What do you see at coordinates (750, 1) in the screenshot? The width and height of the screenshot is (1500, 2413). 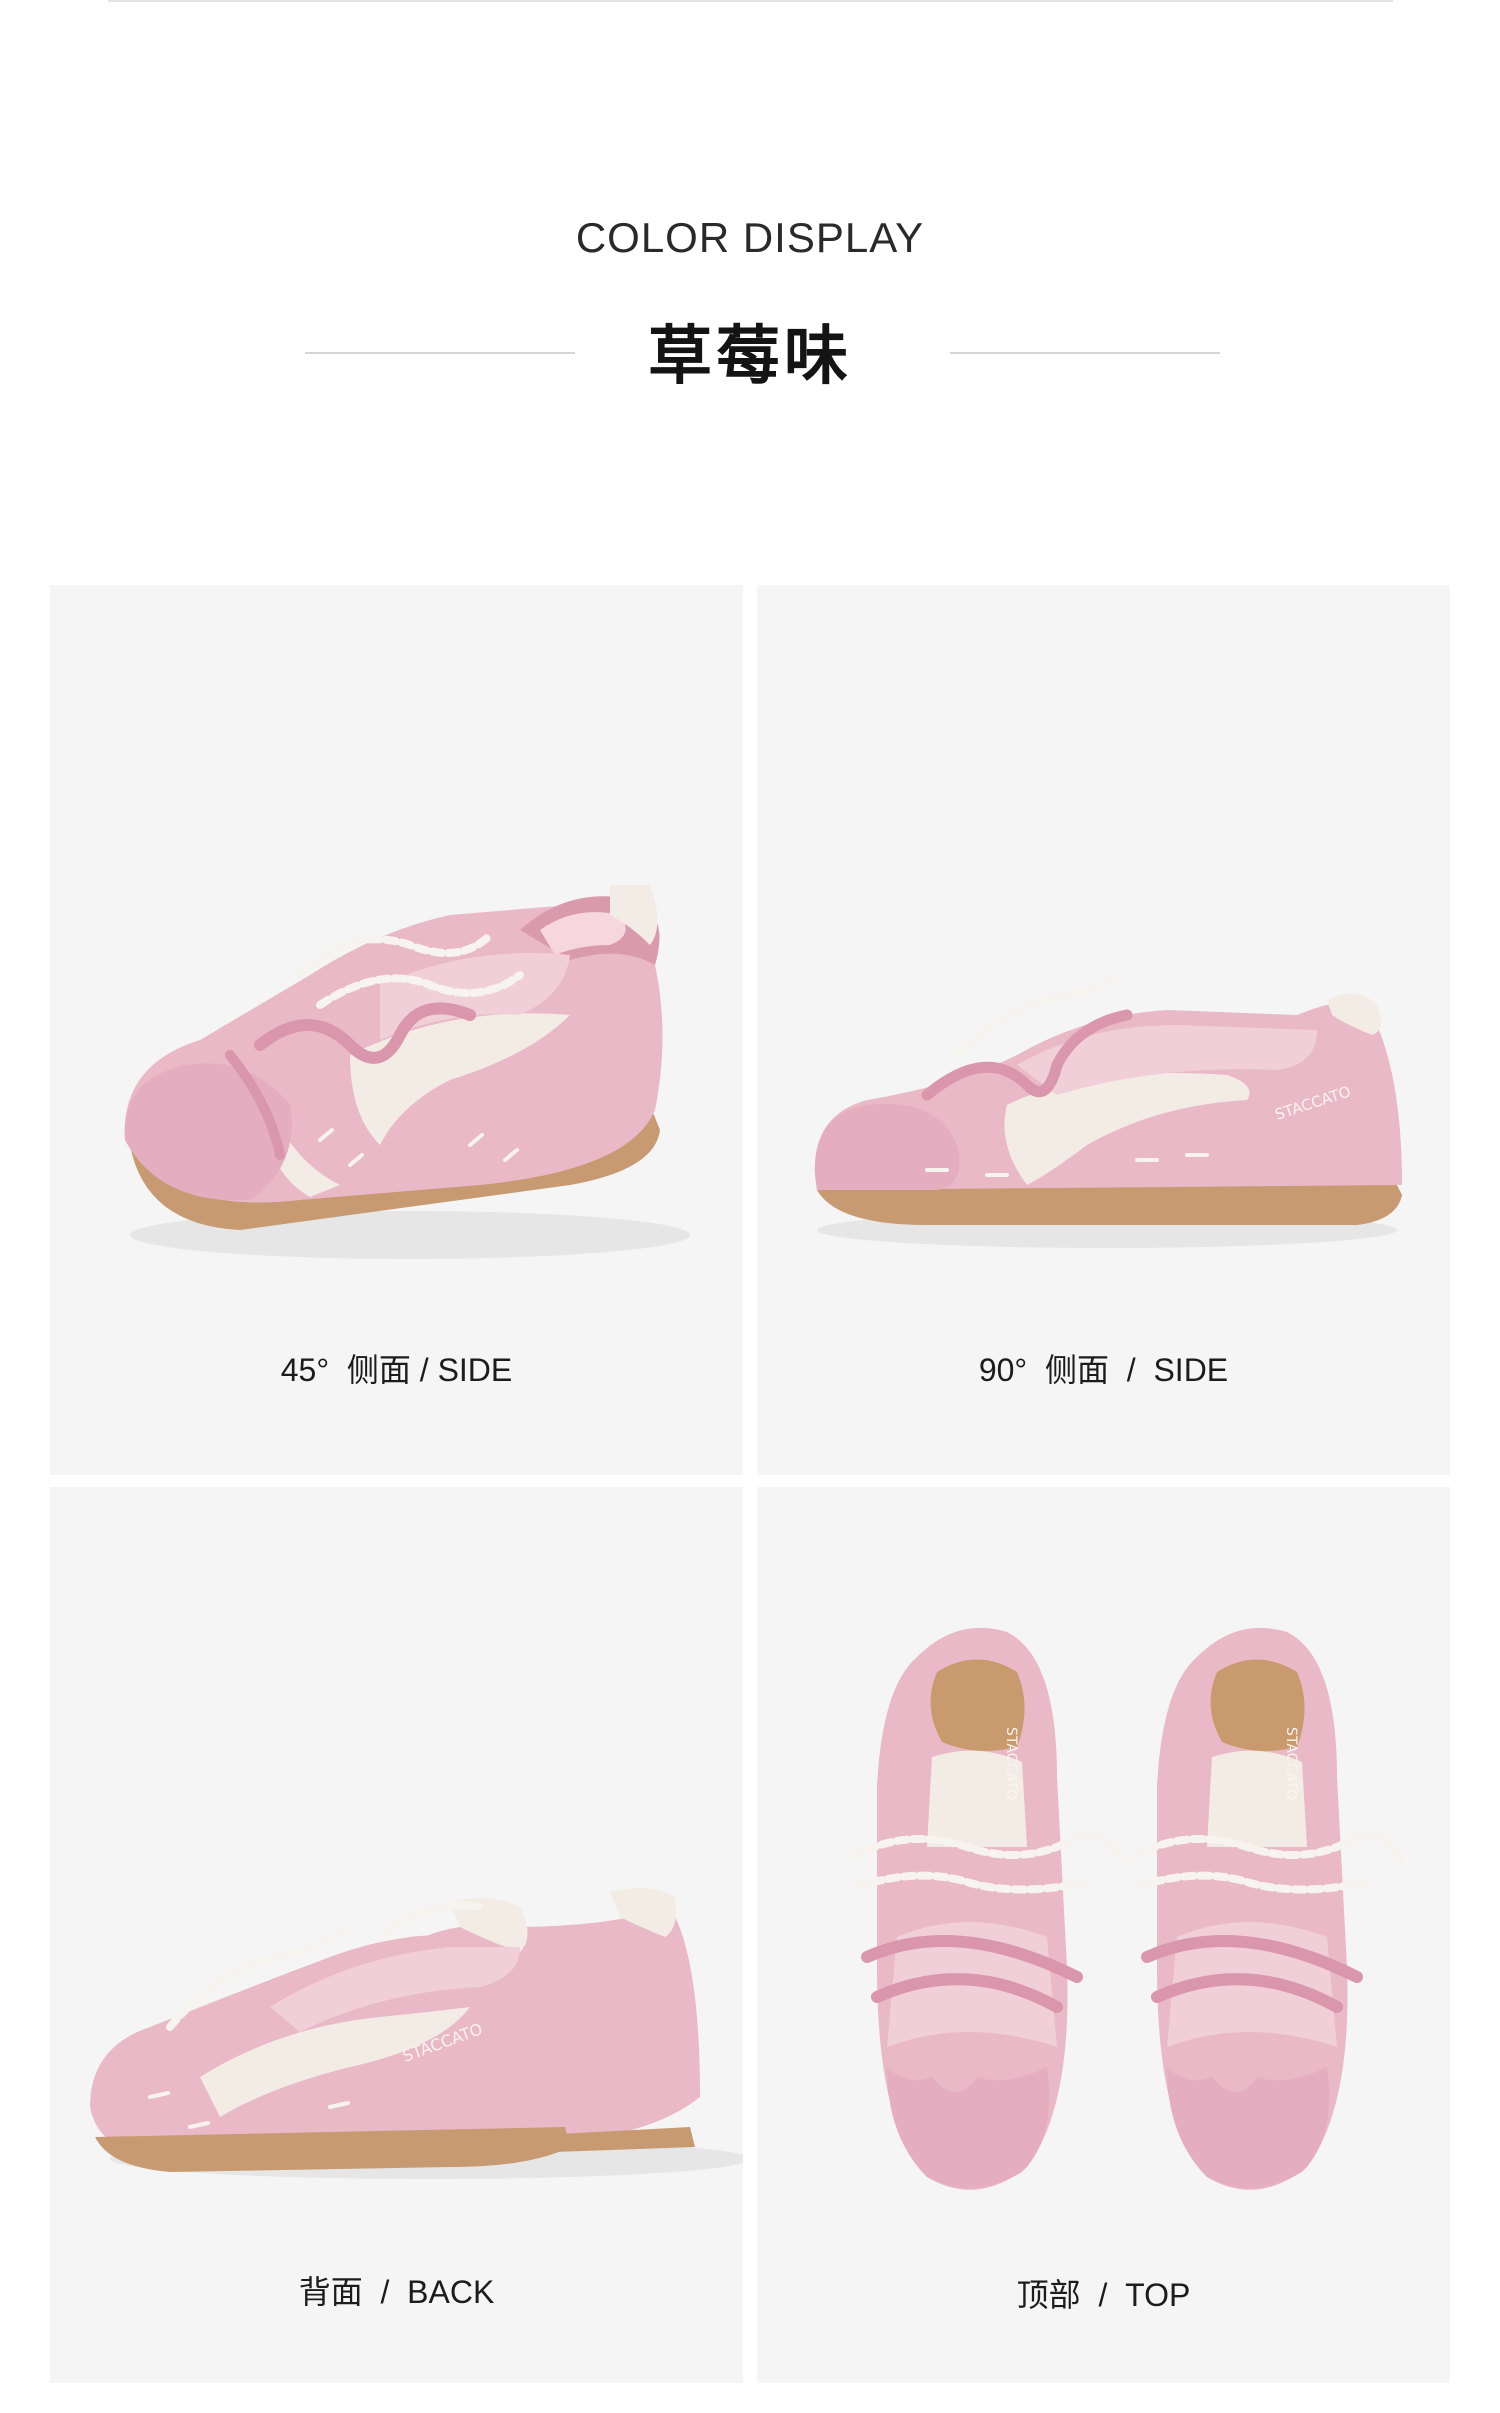 I see `top-divider` at bounding box center [750, 1].